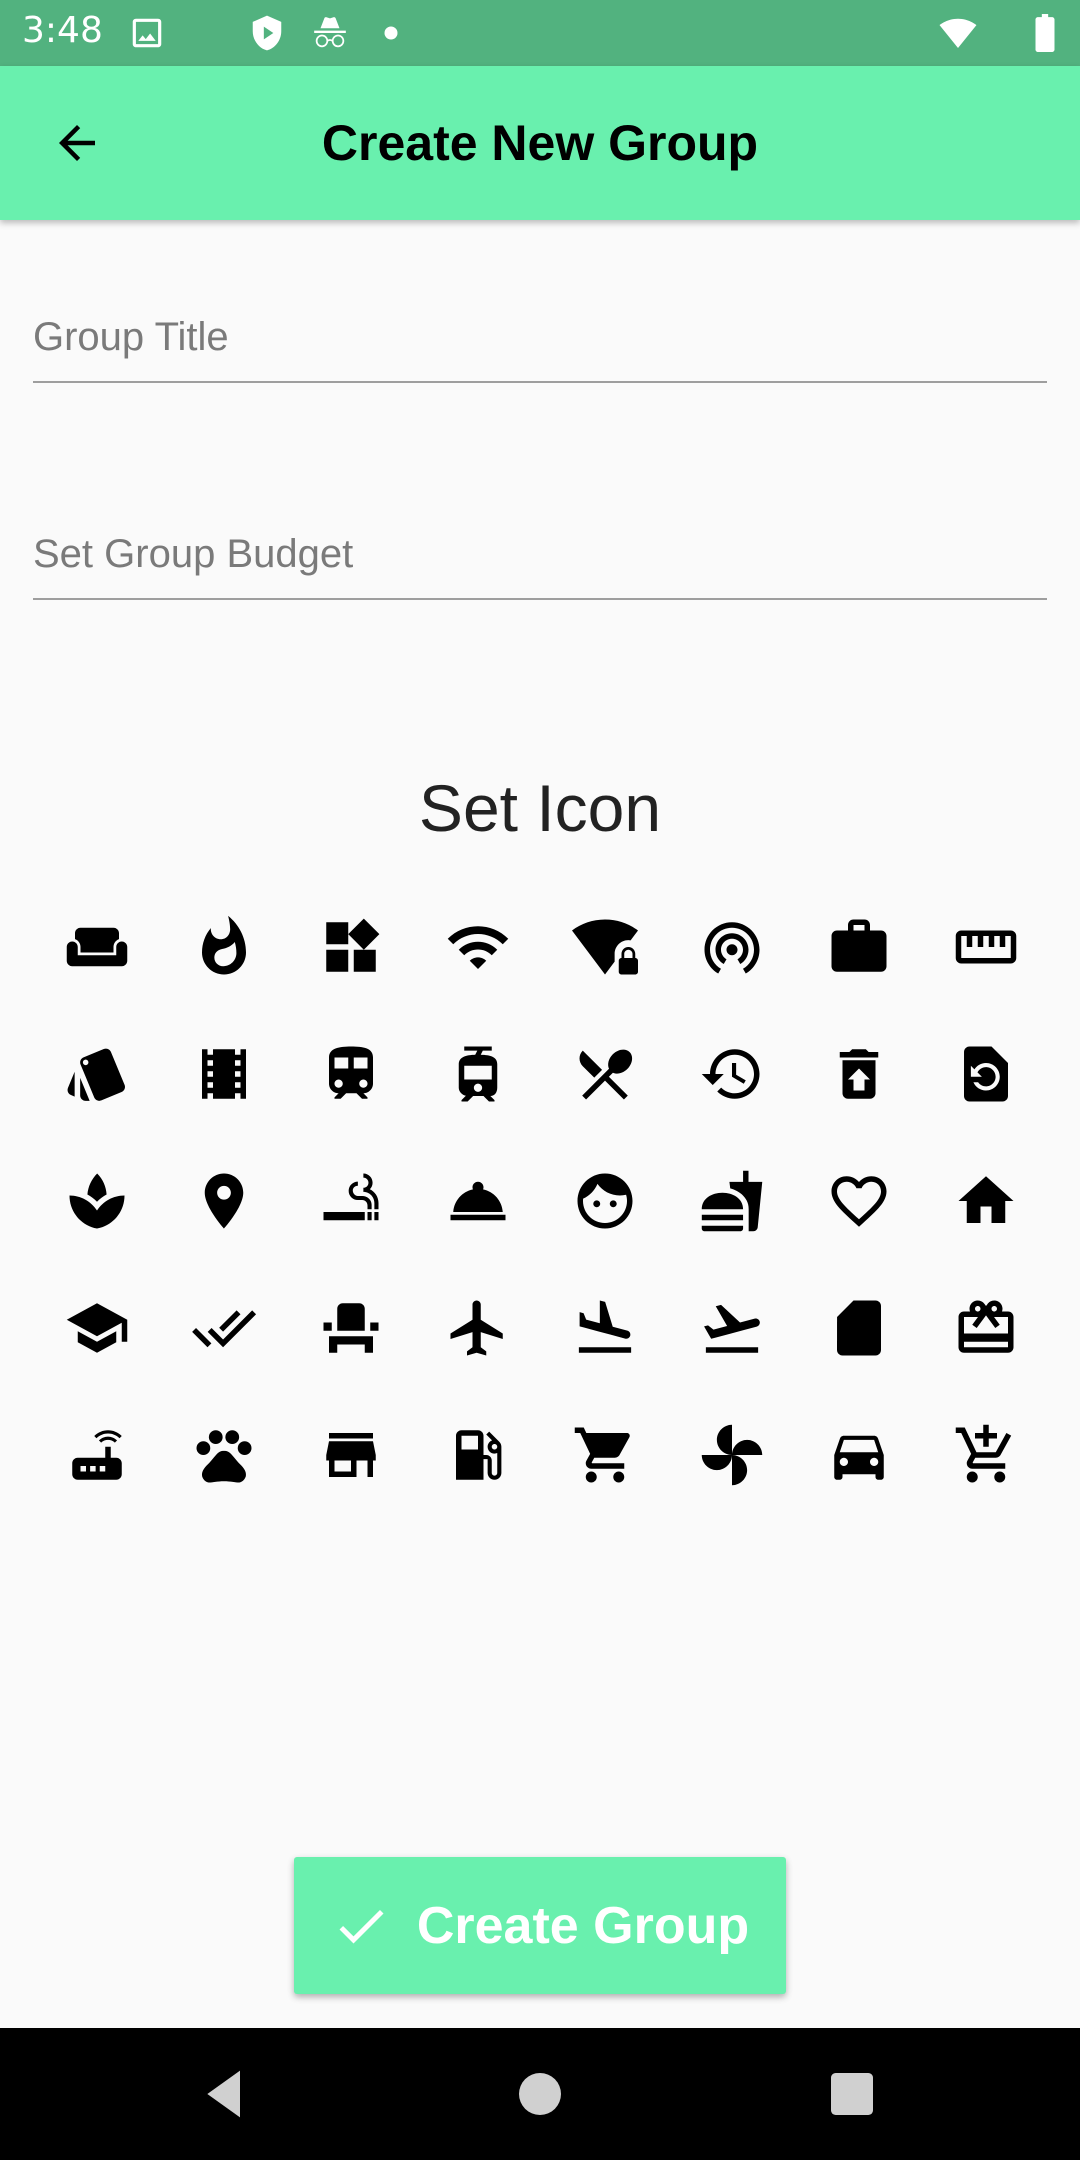 The width and height of the screenshot is (1080, 2160). I want to click on school-icon, so click(96, 1327).